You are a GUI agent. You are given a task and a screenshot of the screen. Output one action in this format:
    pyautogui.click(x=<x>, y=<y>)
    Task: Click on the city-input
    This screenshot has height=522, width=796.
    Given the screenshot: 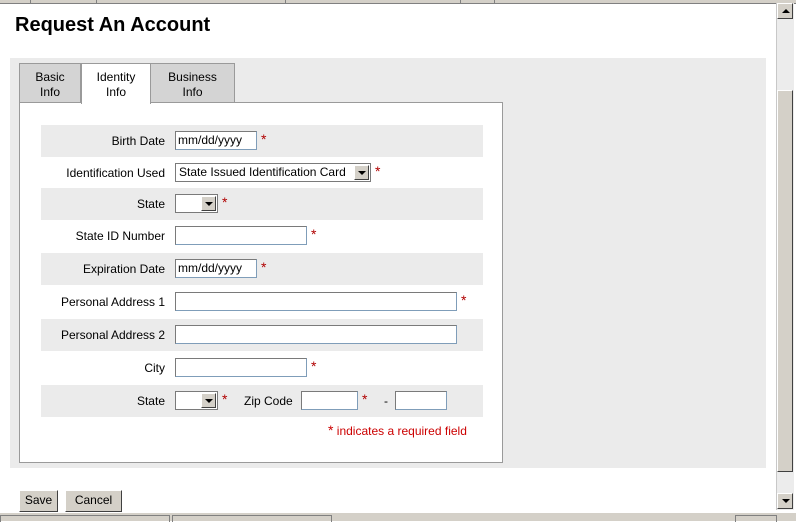 What is the action you would take?
    pyautogui.click(x=241, y=367)
    